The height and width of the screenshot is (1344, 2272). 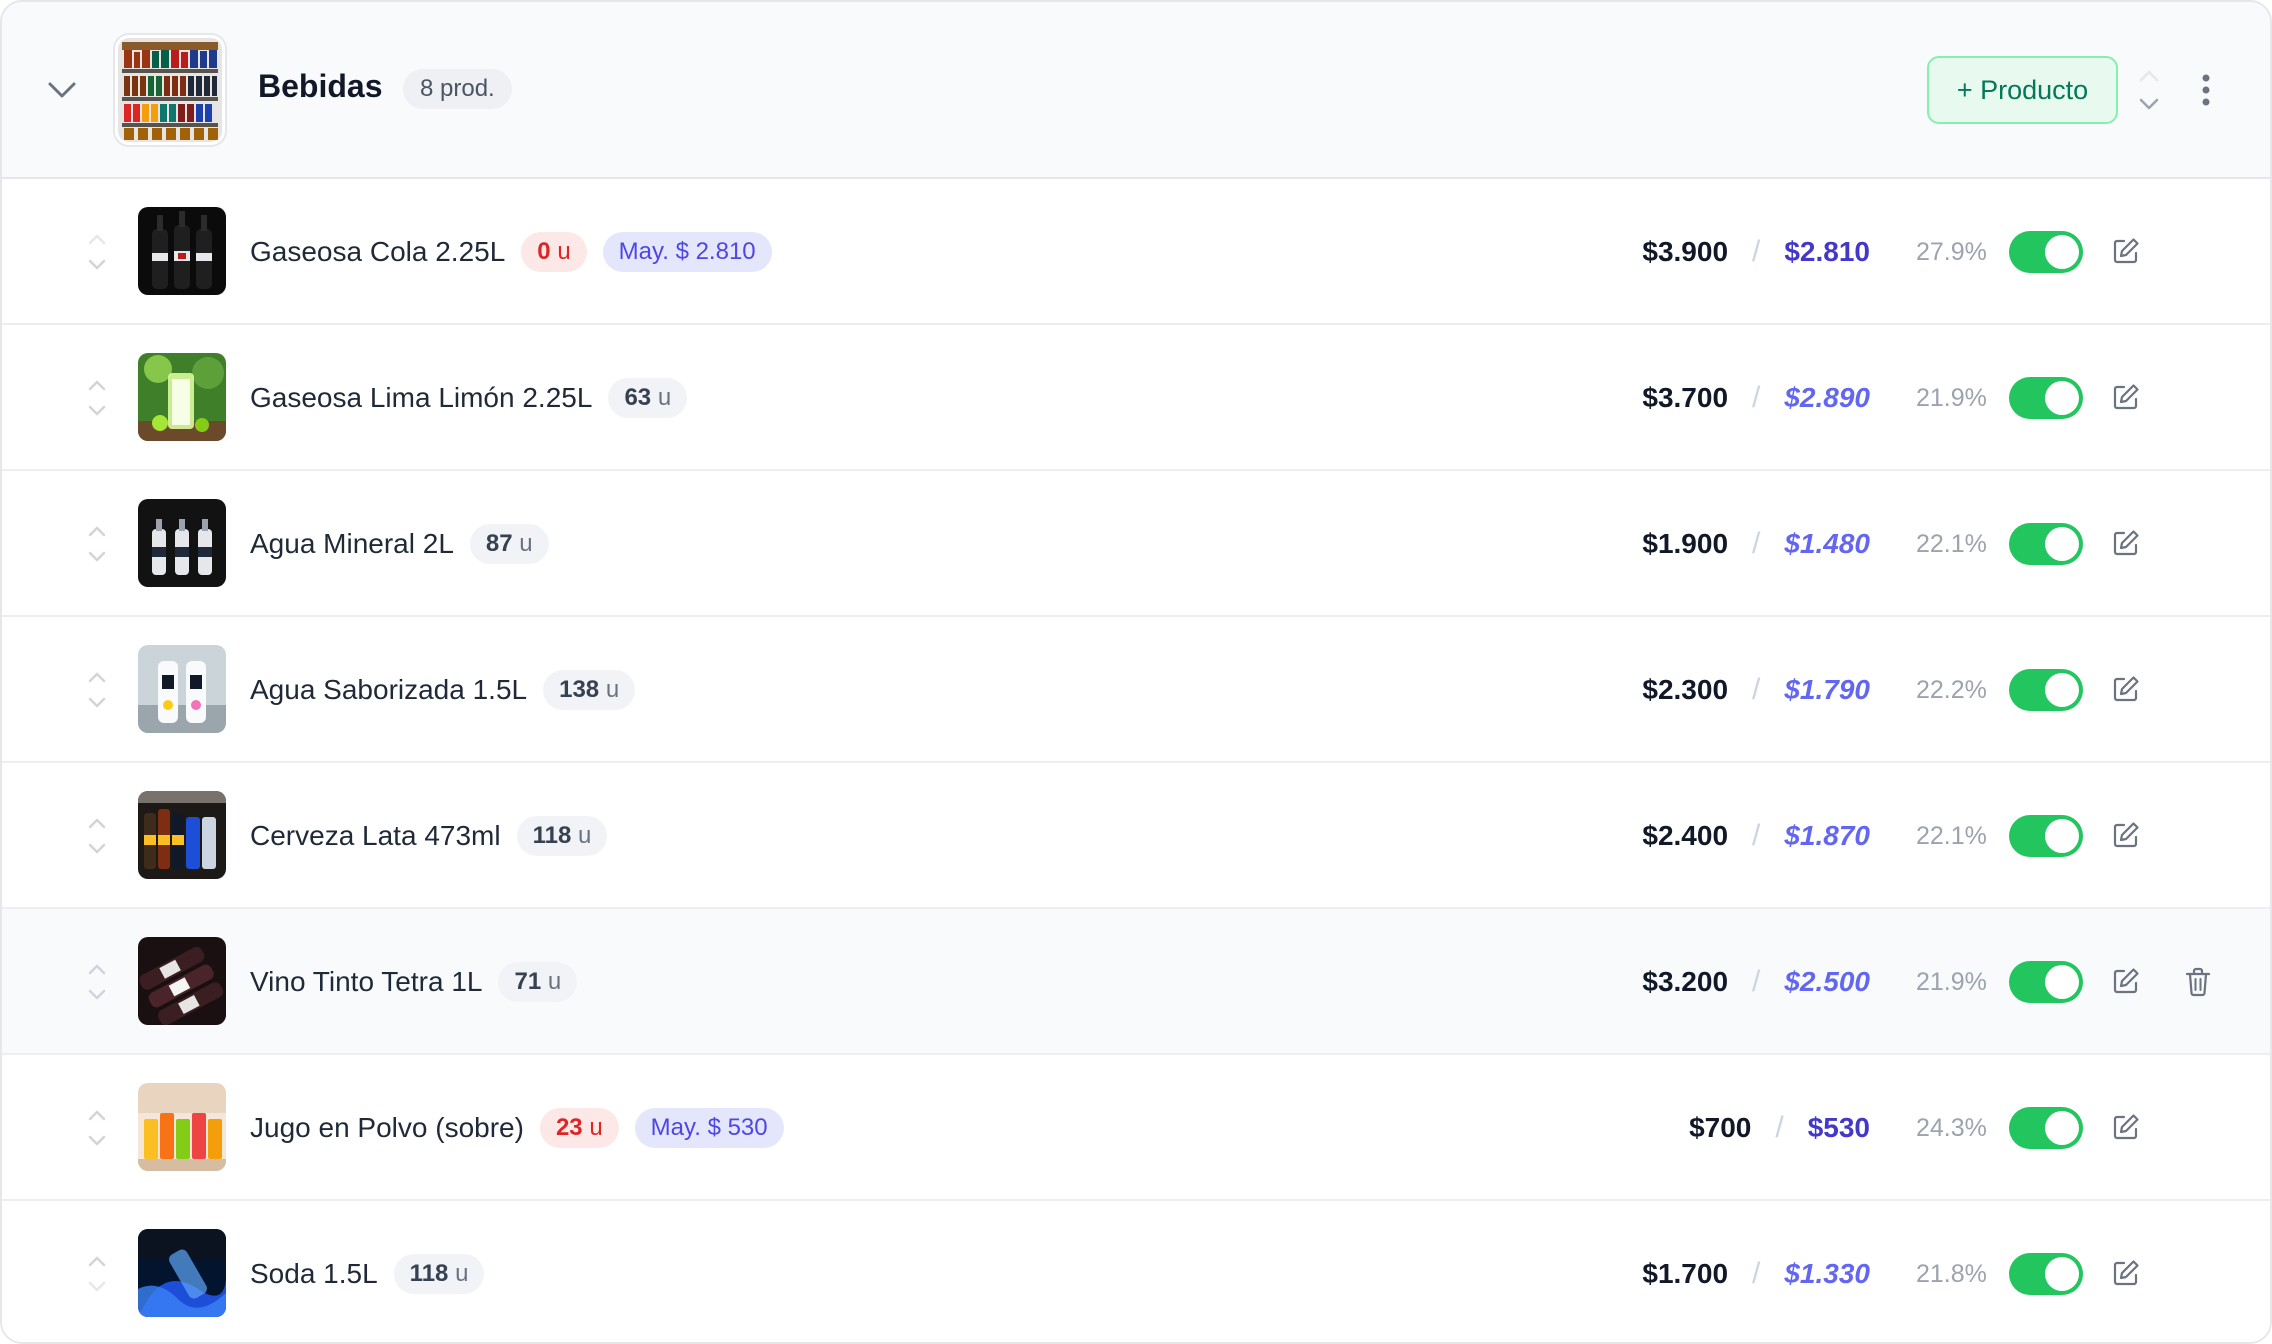 I want to click on wholesale-price: $1.790, so click(x=1827, y=689).